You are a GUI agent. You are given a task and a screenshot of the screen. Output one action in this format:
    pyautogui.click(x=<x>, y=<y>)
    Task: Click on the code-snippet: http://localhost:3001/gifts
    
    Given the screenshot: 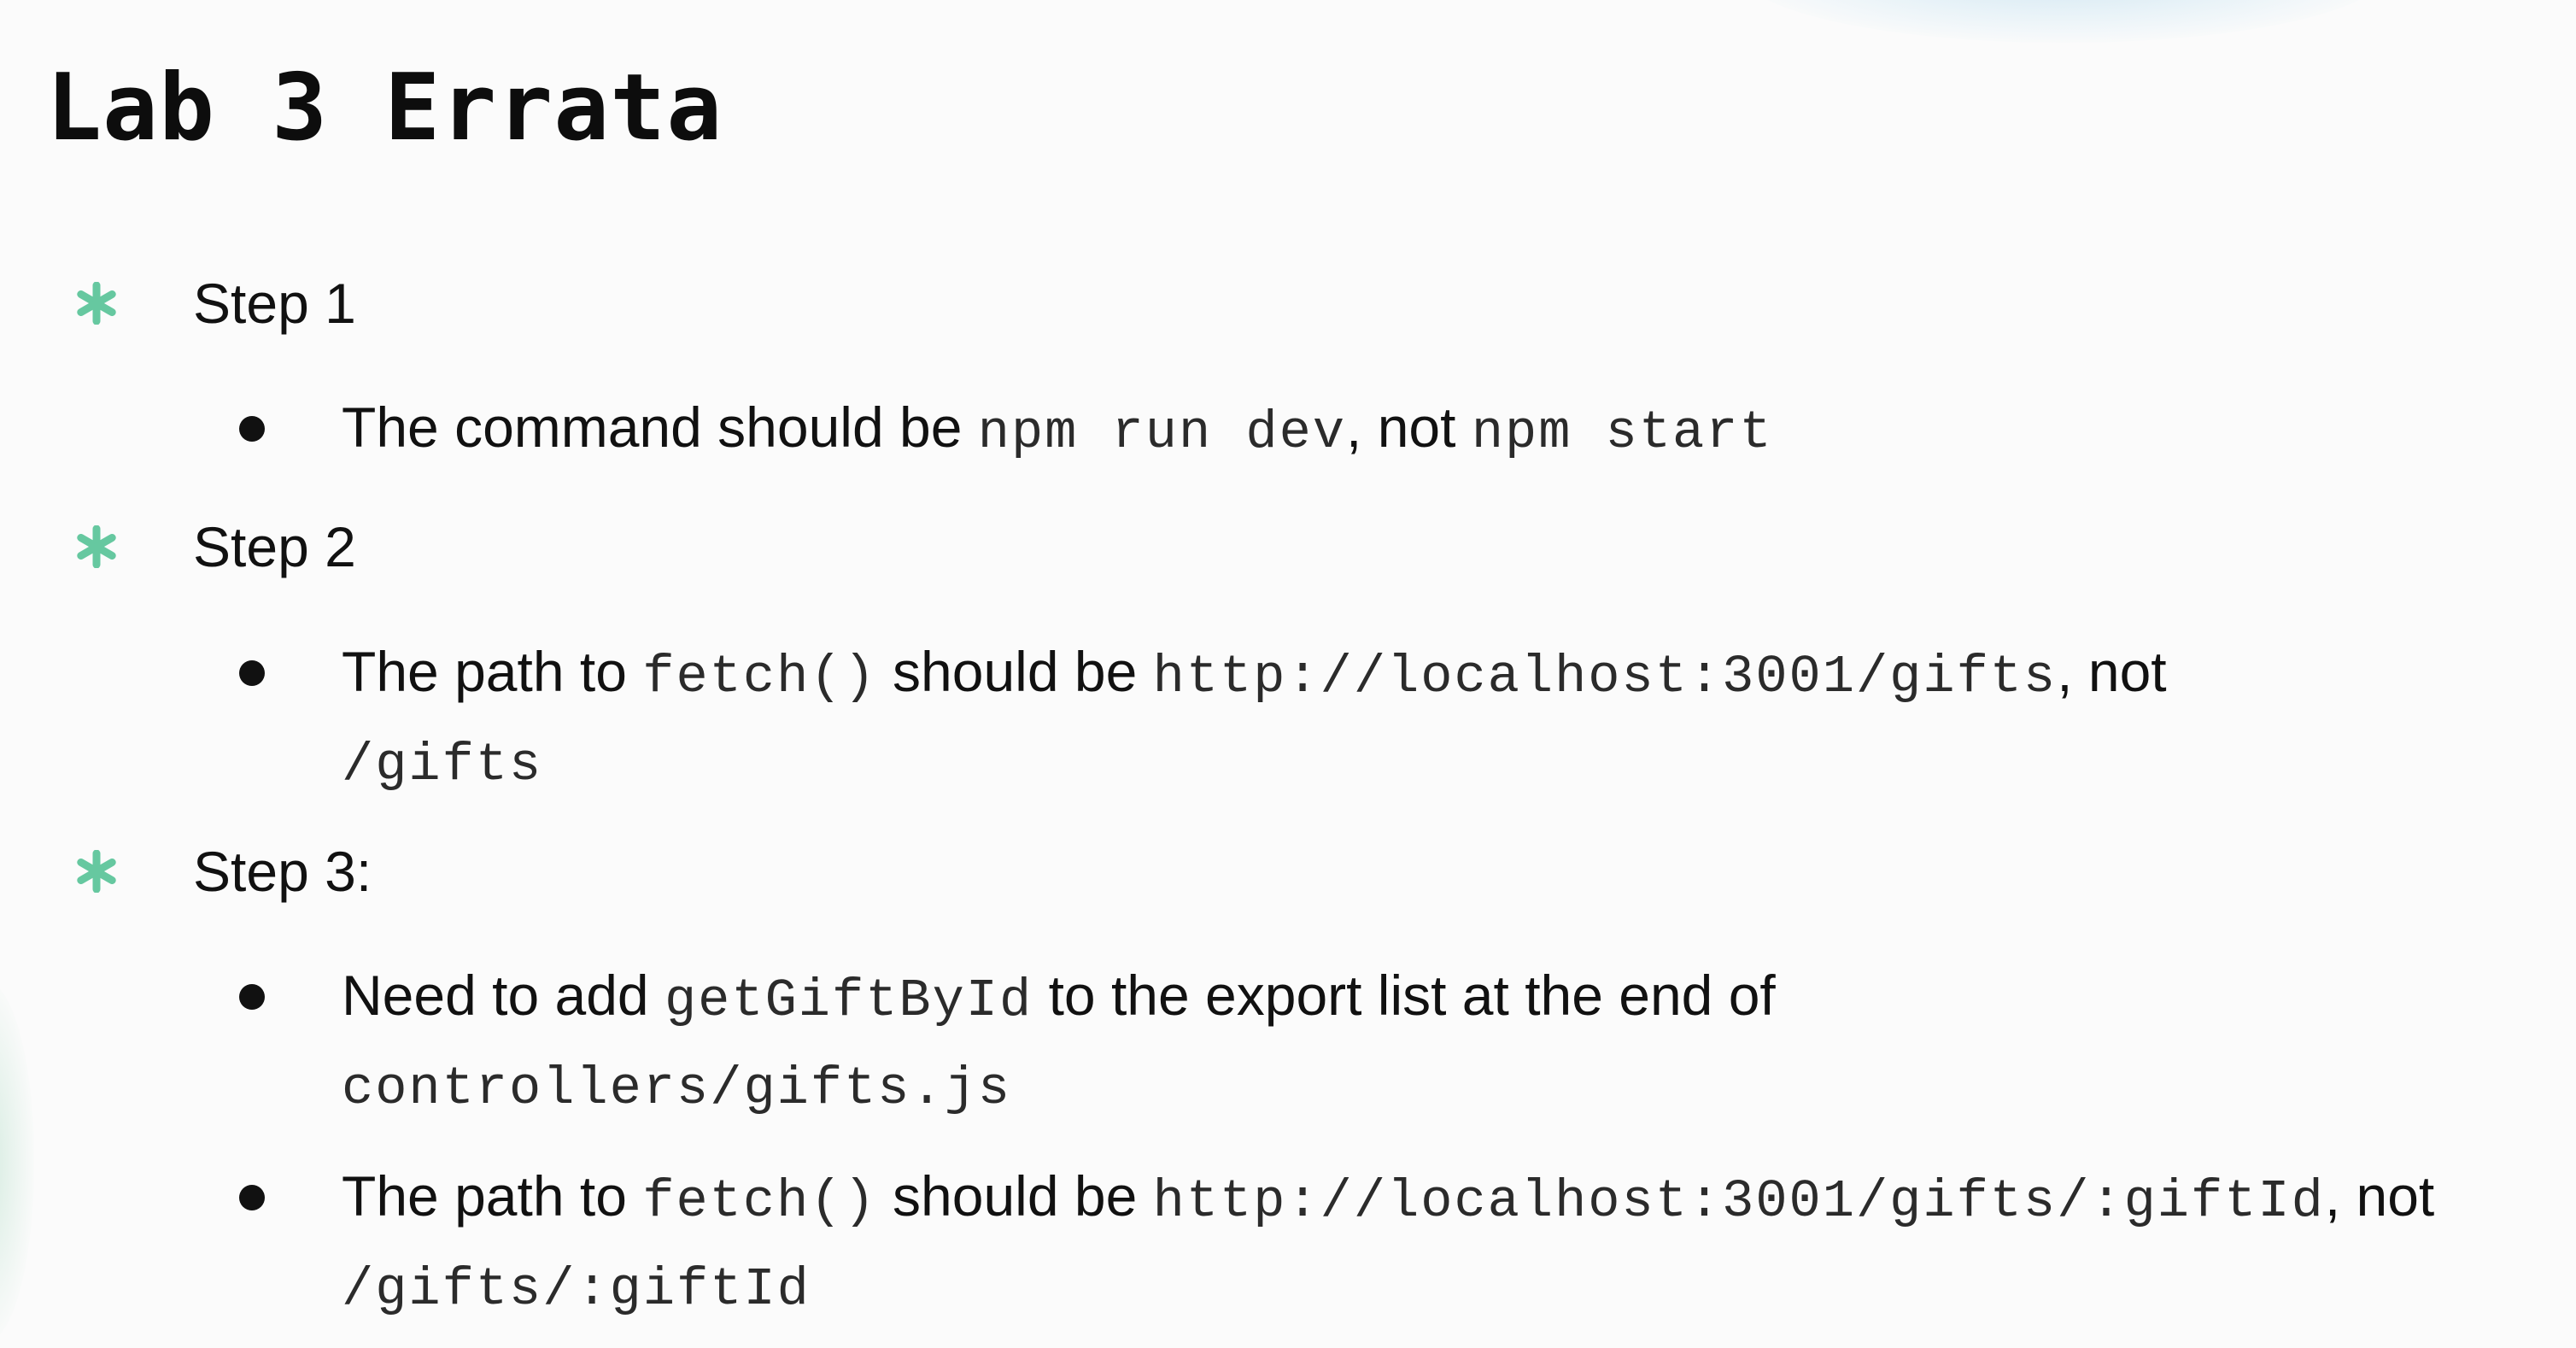 What is the action you would take?
    pyautogui.click(x=1605, y=677)
    